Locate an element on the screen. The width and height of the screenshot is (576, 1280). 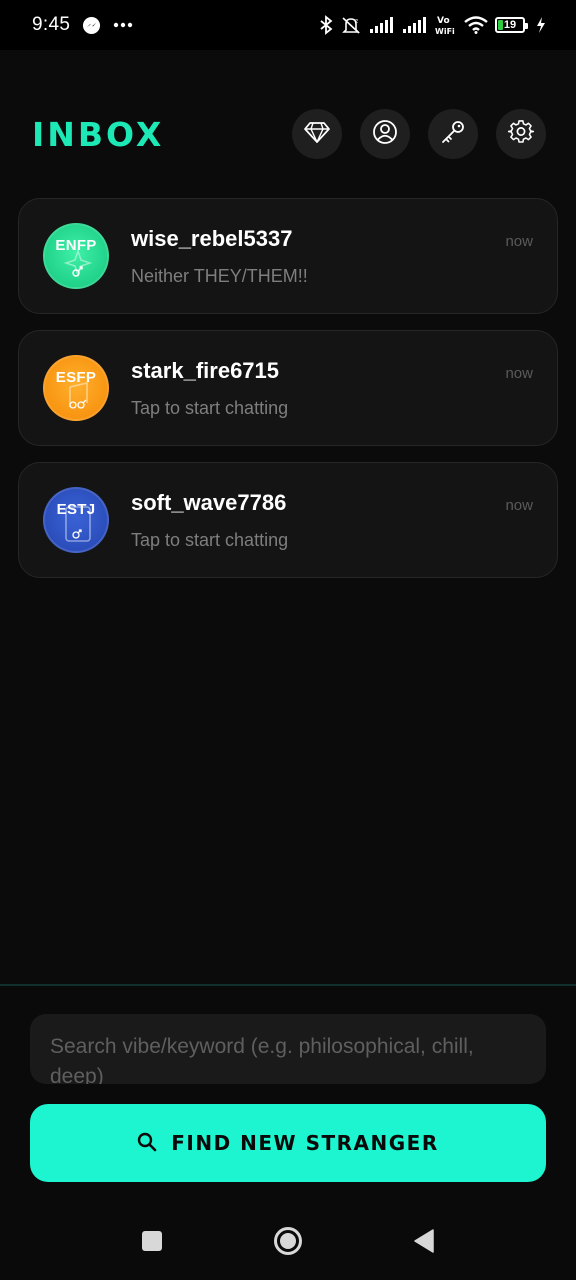
chat-texts: wise_rebel5337 Neither THEY/THEM!! is located at coordinates (344, 256).